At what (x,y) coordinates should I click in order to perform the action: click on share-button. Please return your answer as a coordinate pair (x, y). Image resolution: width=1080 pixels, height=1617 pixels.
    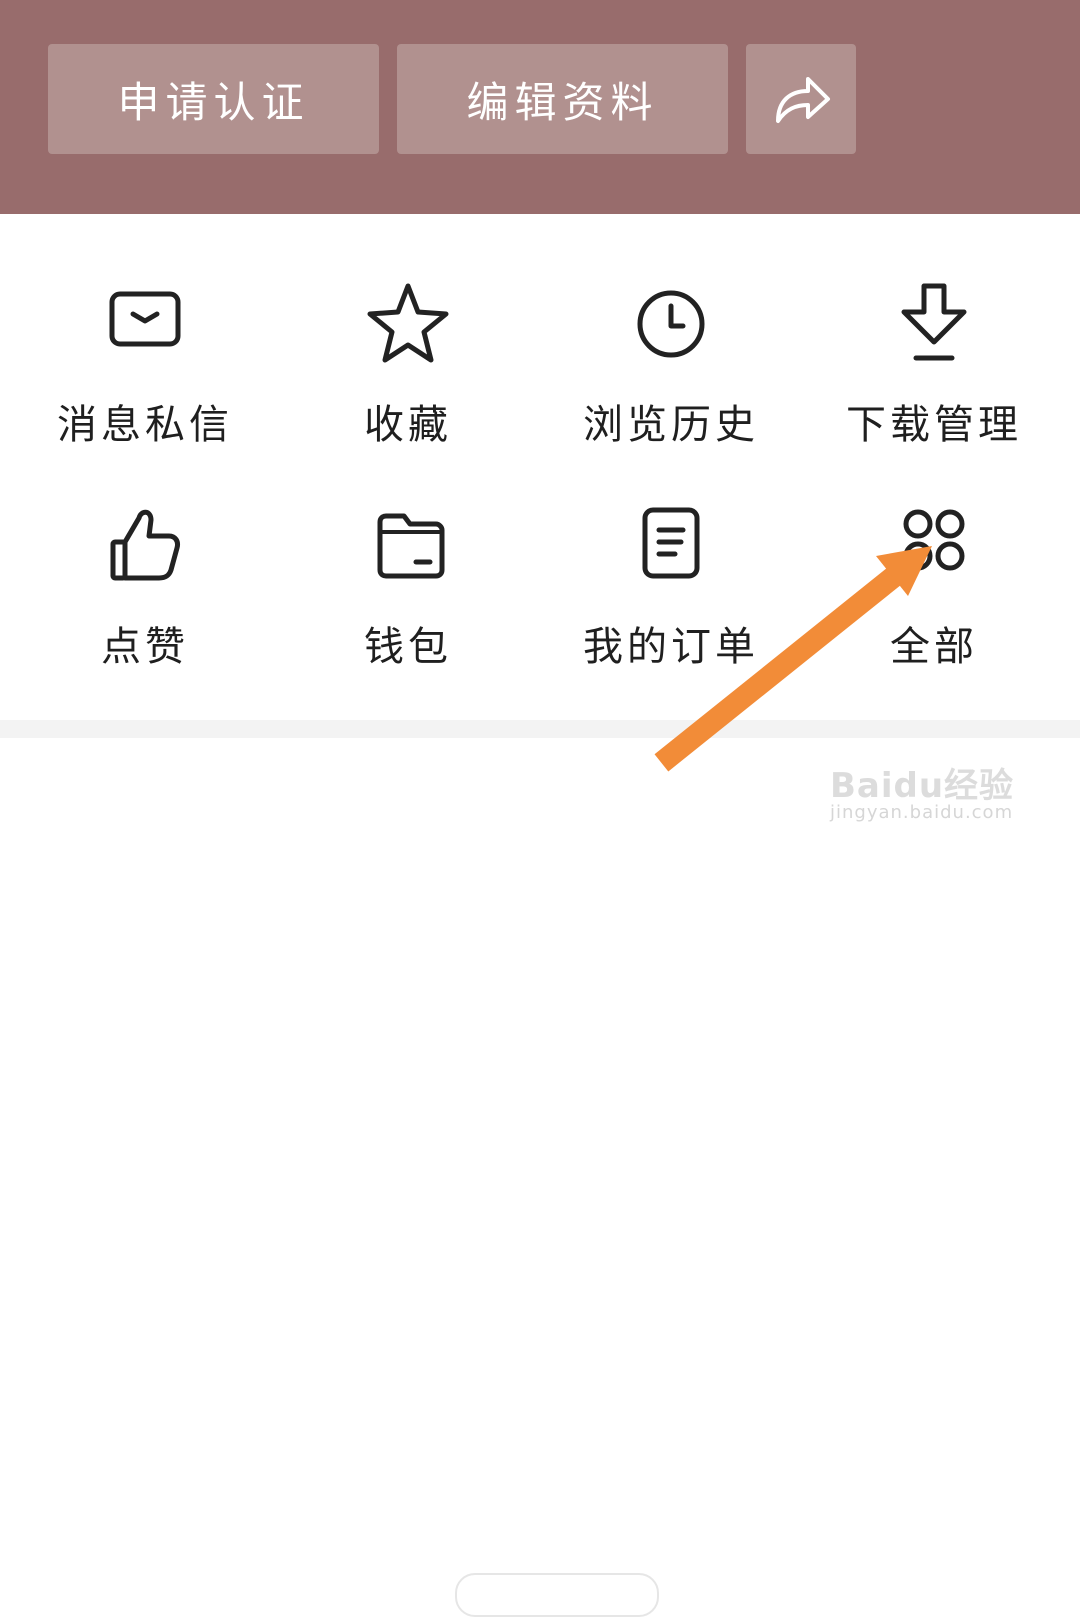
    Looking at the image, I should click on (801, 99).